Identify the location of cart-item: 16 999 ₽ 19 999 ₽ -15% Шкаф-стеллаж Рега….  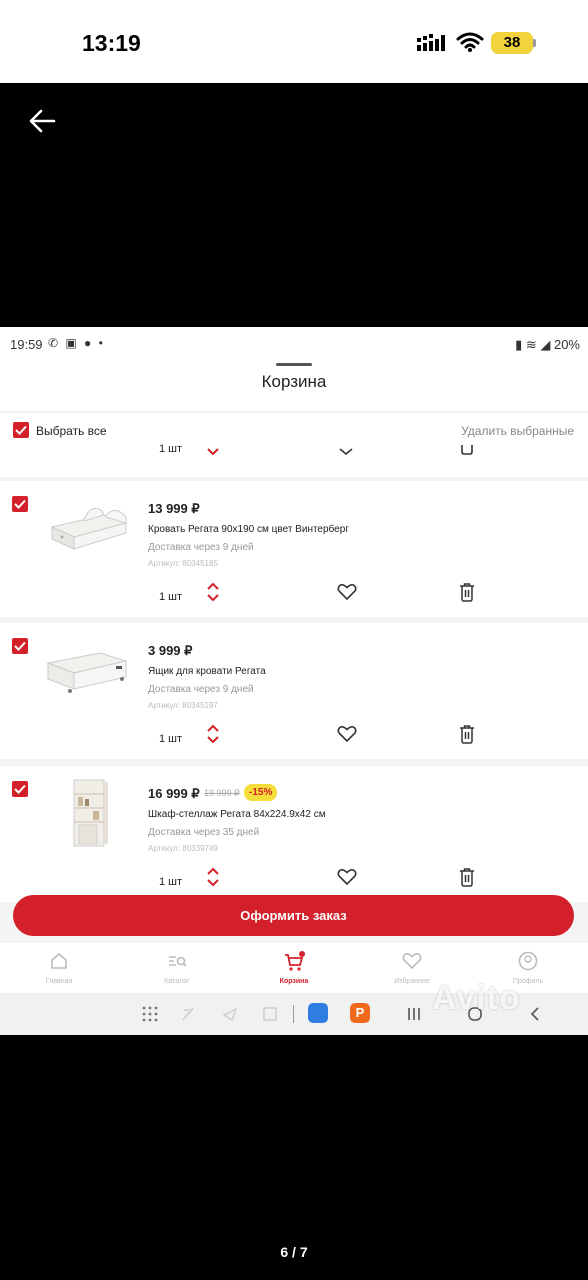
(294, 834).